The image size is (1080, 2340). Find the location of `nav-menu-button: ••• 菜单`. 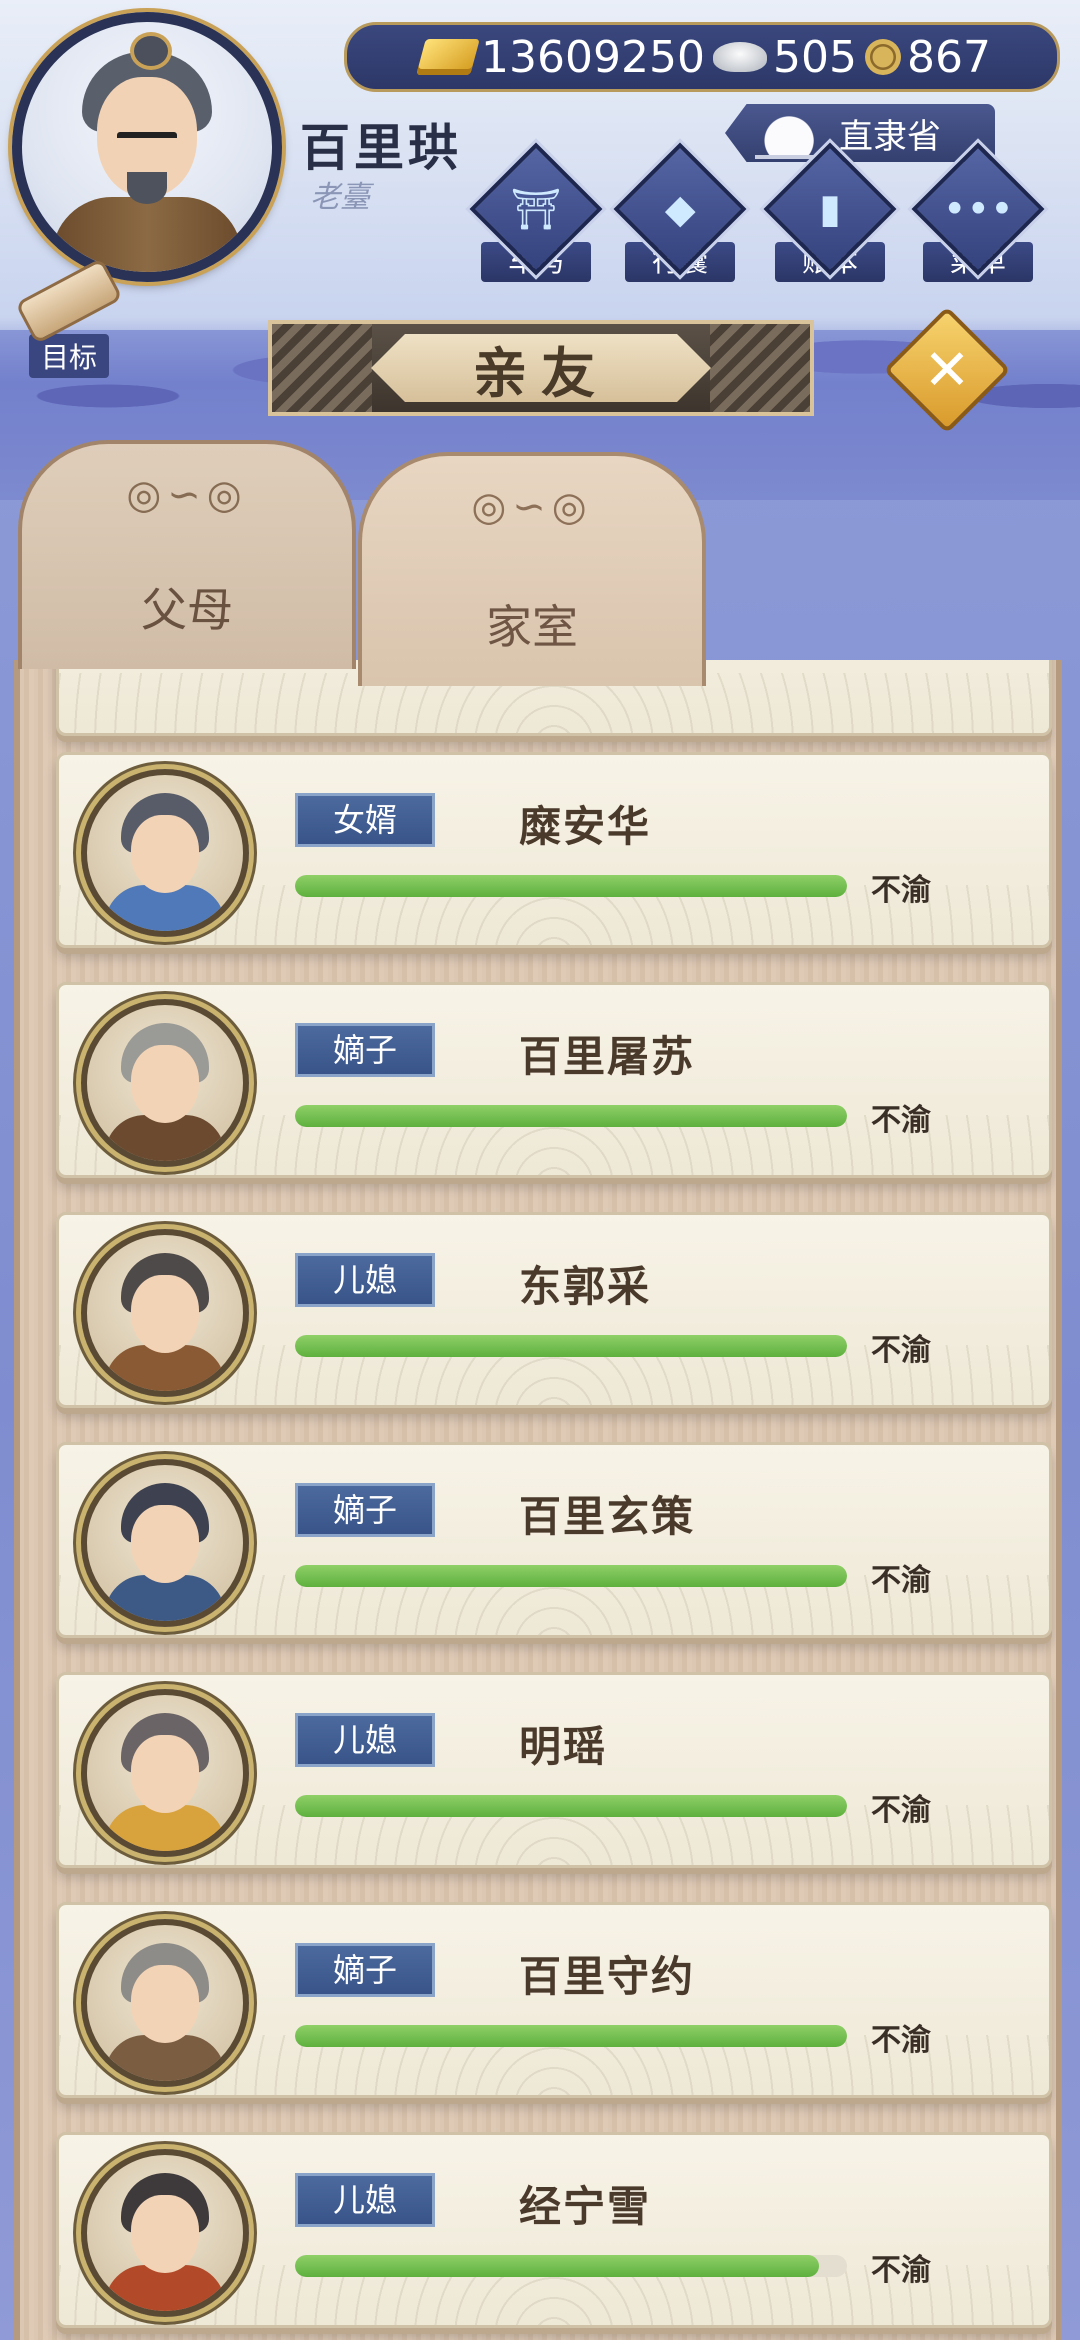

nav-menu-button: ••• 菜单 is located at coordinates (978, 217).